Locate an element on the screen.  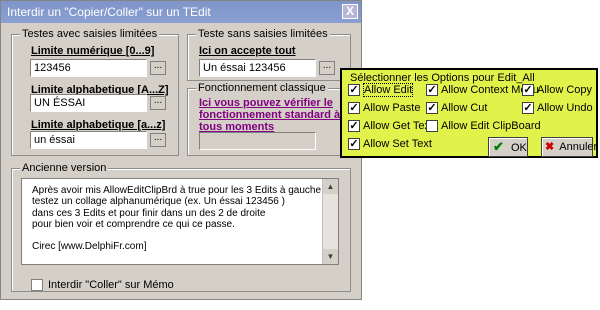
option-allow-paste-label: Allow Paste is located at coordinates (392, 108).